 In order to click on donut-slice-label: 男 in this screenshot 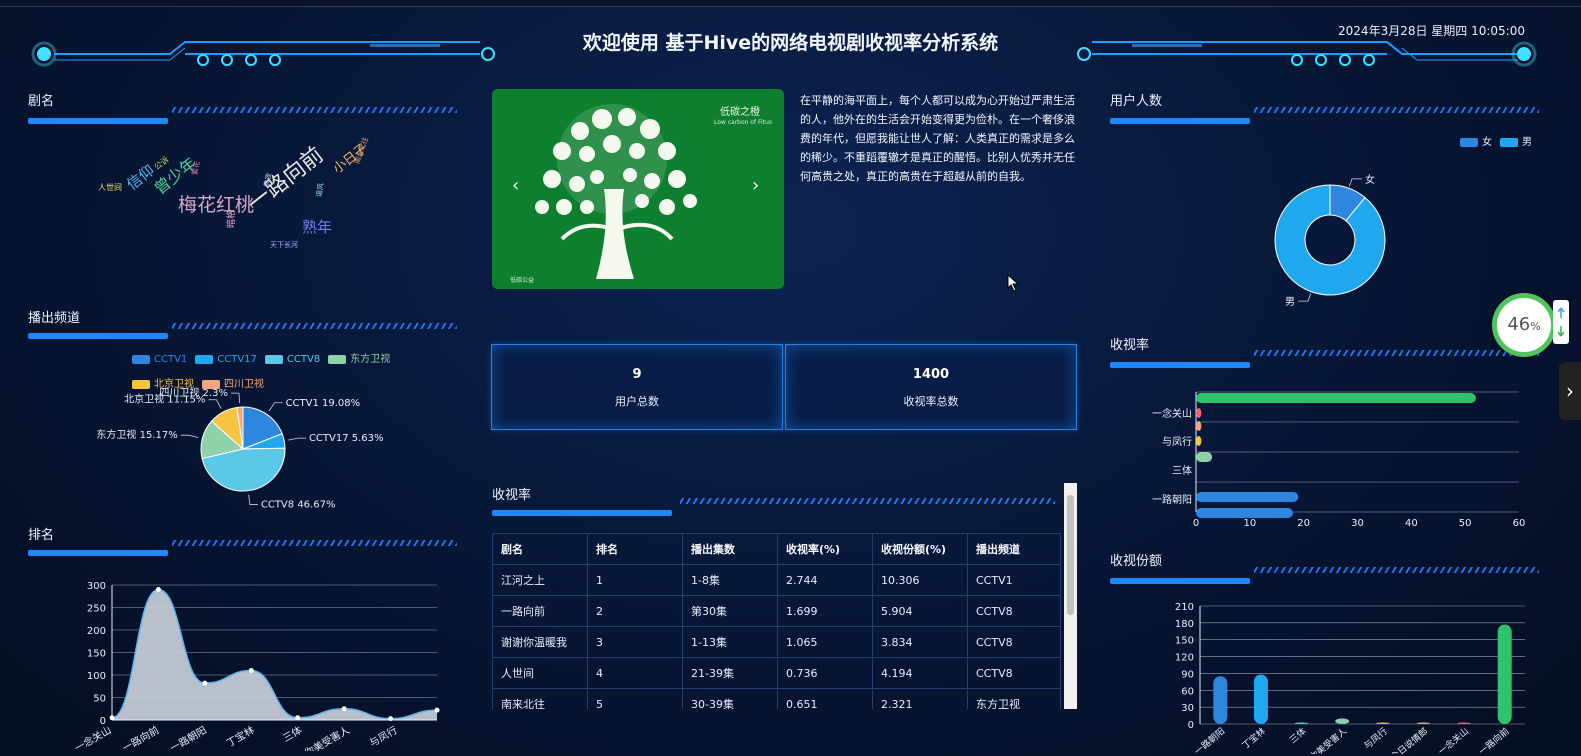, I will do `click(1290, 302)`.